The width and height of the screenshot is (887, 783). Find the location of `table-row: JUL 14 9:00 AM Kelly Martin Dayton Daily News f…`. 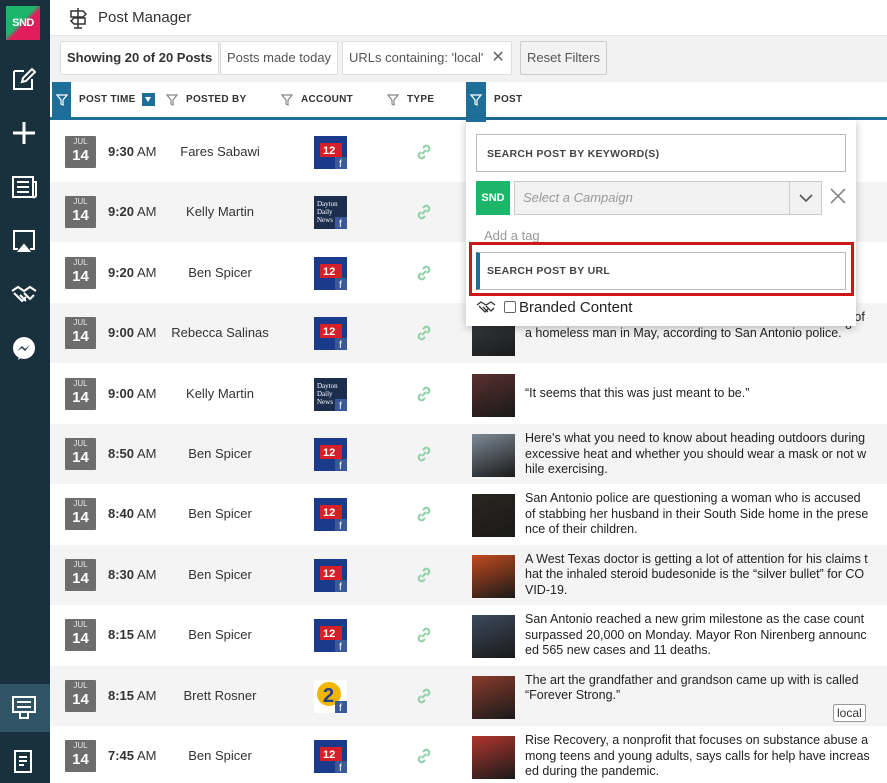

table-row: JUL 14 9:00 AM Kelly Martin Dayton Daily News f… is located at coordinates (468, 394).